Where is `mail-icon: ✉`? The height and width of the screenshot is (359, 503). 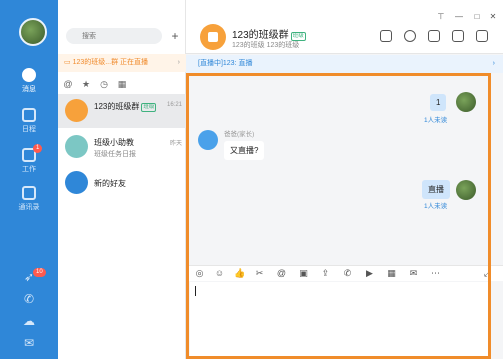 mail-icon: ✉ is located at coordinates (29, 343).